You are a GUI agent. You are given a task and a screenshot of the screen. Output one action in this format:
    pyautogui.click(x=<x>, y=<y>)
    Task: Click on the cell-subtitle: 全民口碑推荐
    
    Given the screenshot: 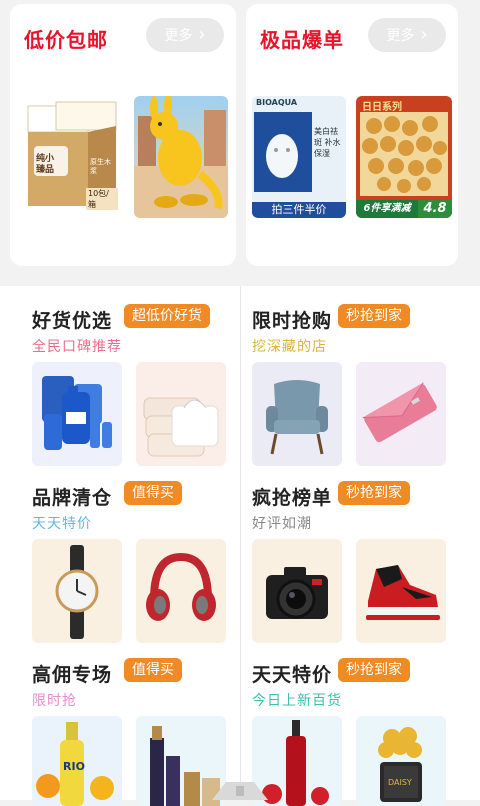 What is the action you would take?
    pyautogui.click(x=77, y=347)
    